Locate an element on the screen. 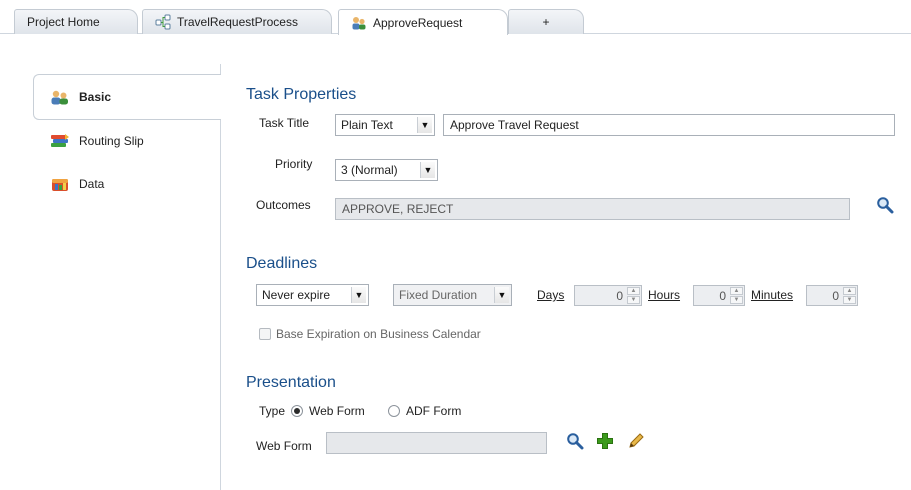  priority-select: 3 (Normal) ▼ is located at coordinates (386, 170).